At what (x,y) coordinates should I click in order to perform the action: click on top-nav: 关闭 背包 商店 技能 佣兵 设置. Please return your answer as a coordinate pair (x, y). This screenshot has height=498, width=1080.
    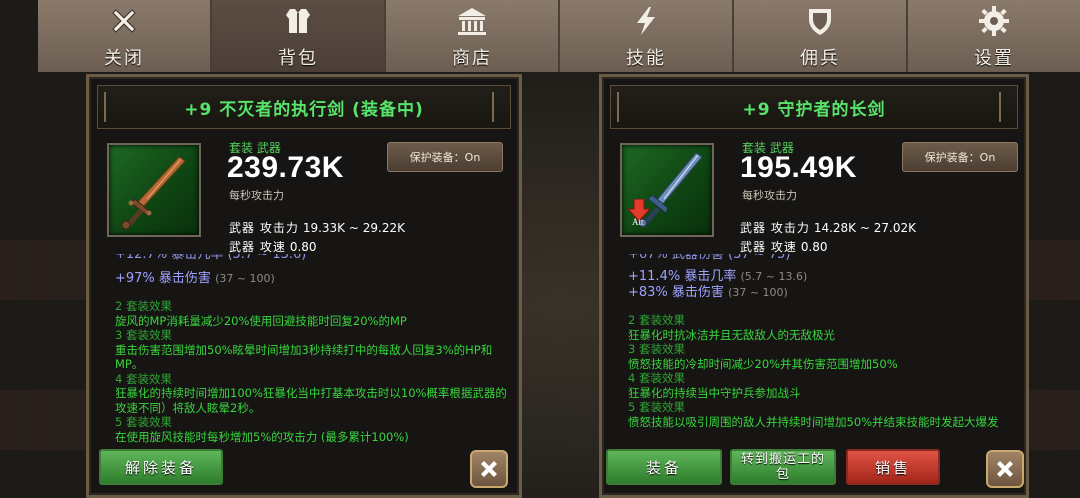
    Looking at the image, I should click on (559, 36).